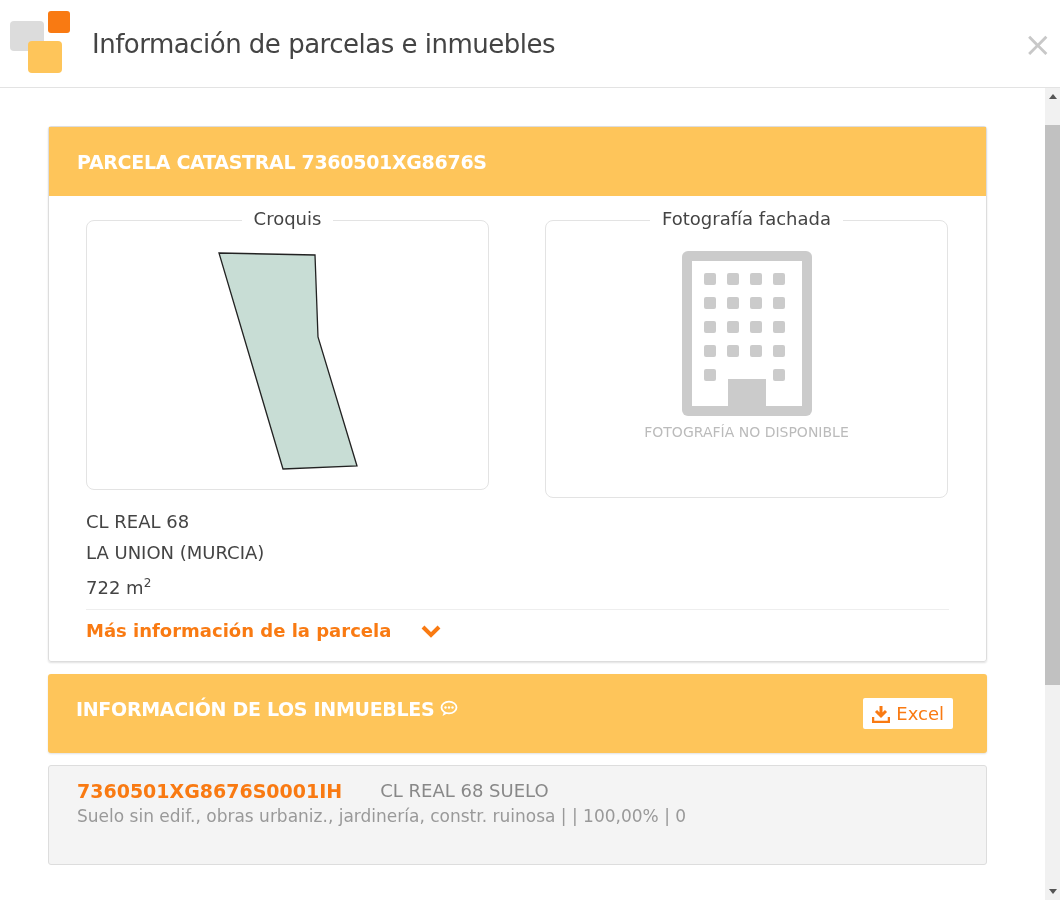  Describe the element at coordinates (746, 333) in the screenshot. I see `building-icon` at that location.